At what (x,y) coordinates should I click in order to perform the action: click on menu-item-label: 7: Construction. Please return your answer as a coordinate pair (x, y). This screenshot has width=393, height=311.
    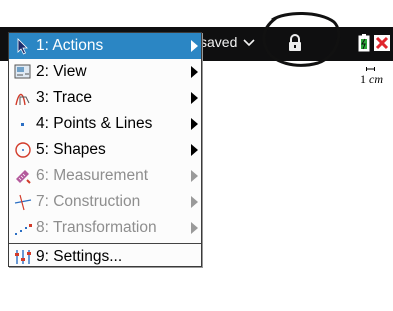
    Looking at the image, I should click on (88, 201).